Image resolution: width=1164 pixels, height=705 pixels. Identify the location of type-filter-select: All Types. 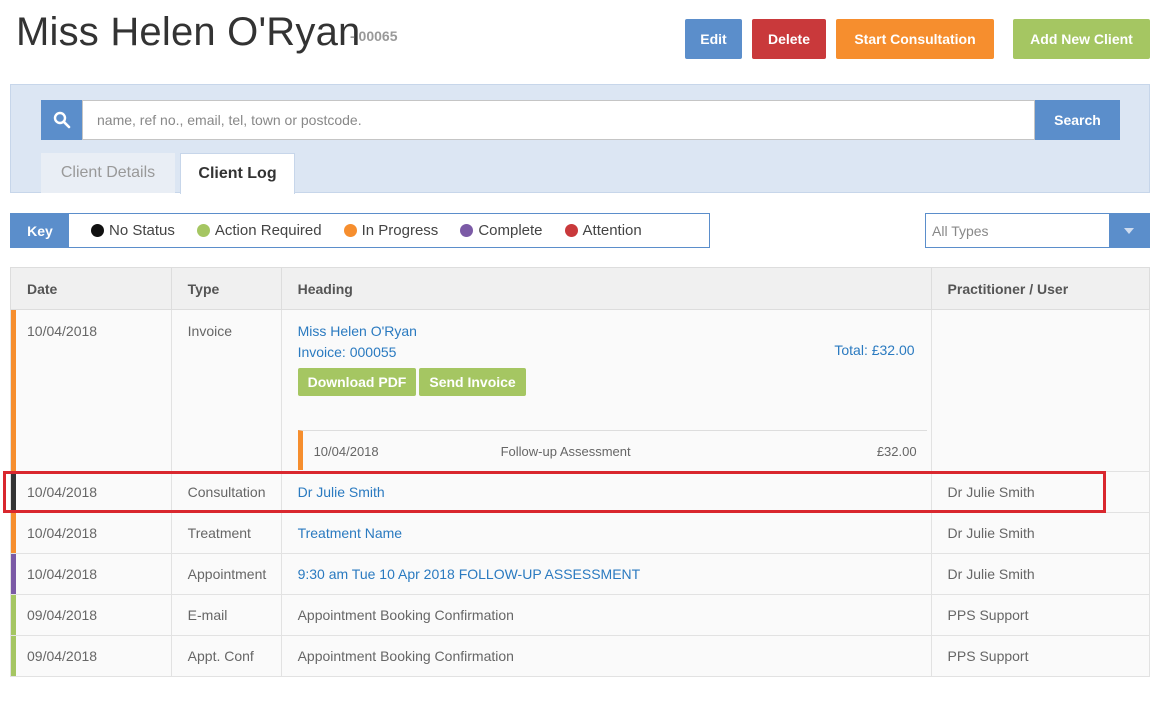
(1037, 230).